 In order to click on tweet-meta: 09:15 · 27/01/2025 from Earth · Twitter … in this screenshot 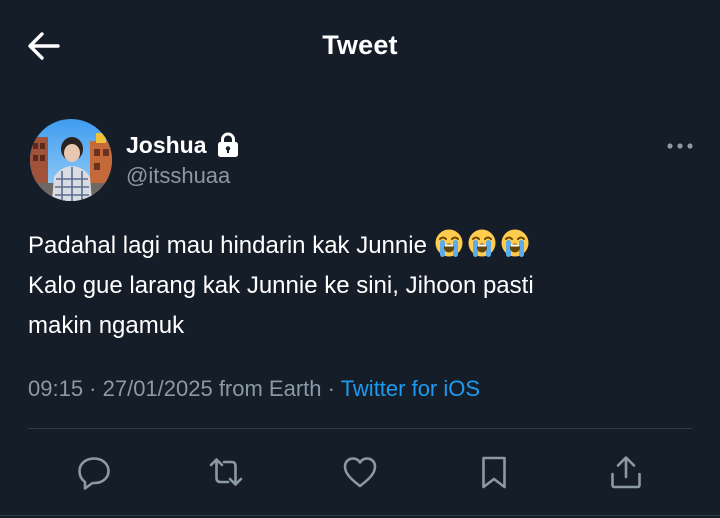, I will do `click(254, 389)`.